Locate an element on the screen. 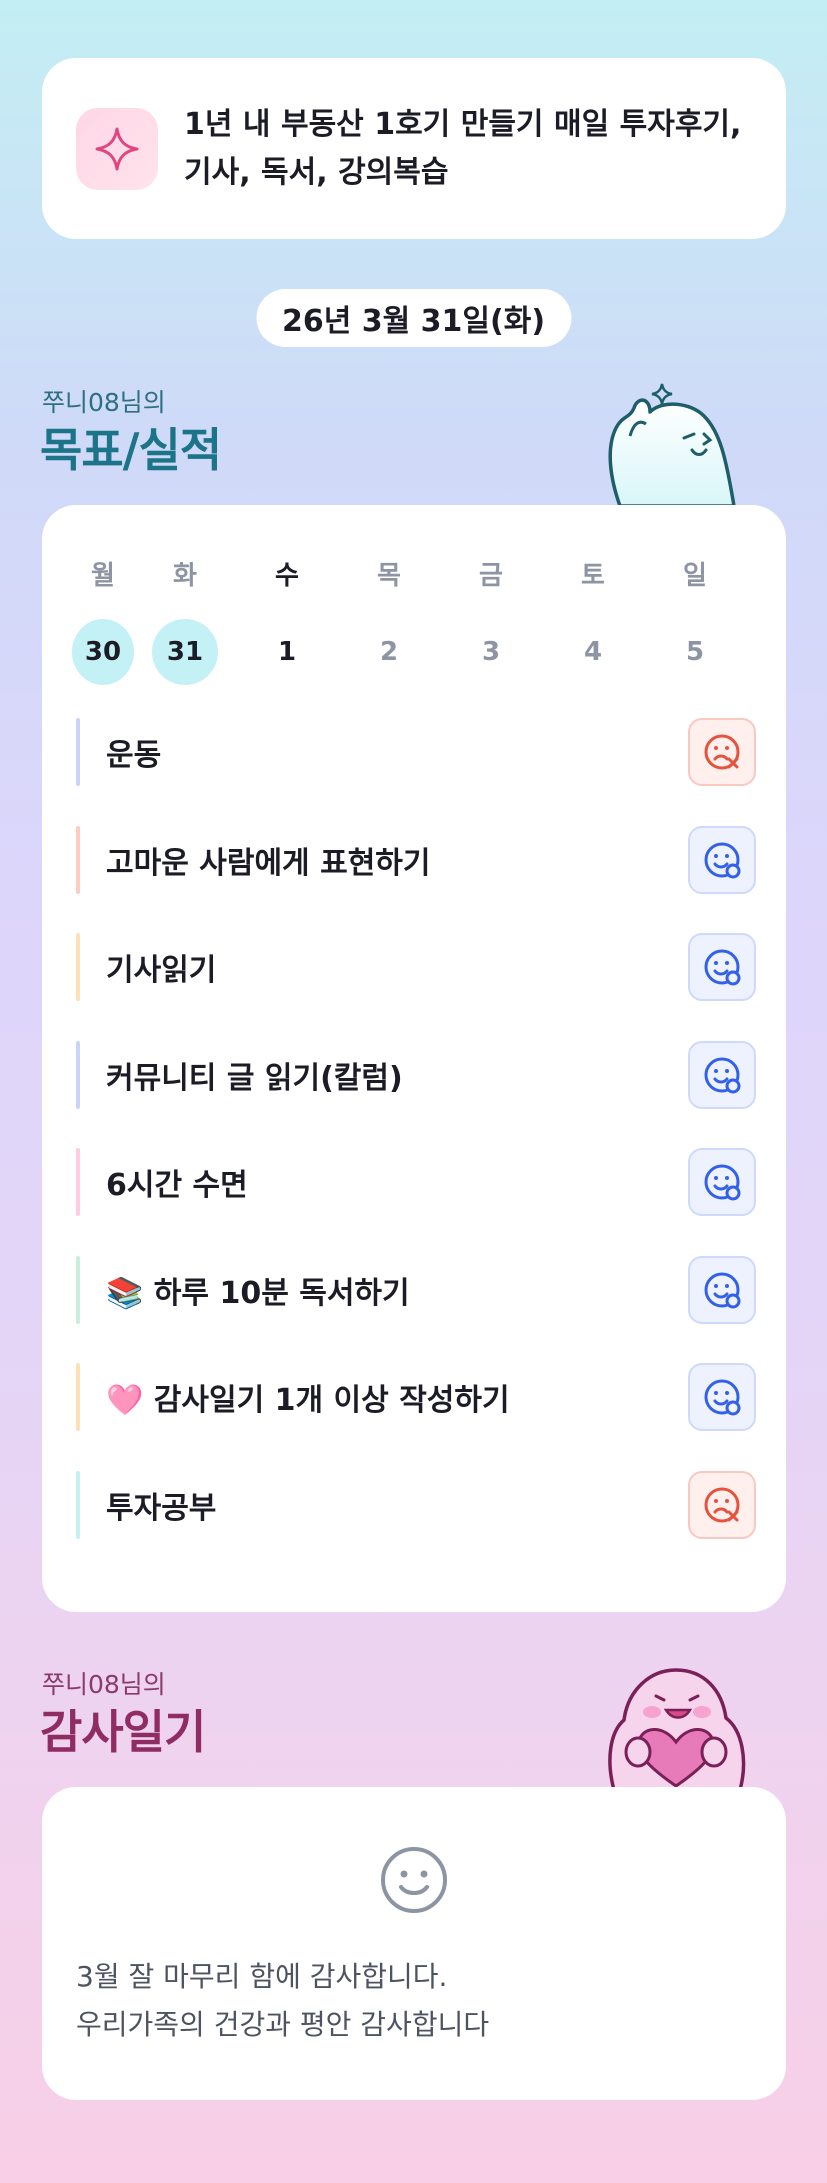 The height and width of the screenshot is (2183, 827). calendar-day: 1 is located at coordinates (287, 652).